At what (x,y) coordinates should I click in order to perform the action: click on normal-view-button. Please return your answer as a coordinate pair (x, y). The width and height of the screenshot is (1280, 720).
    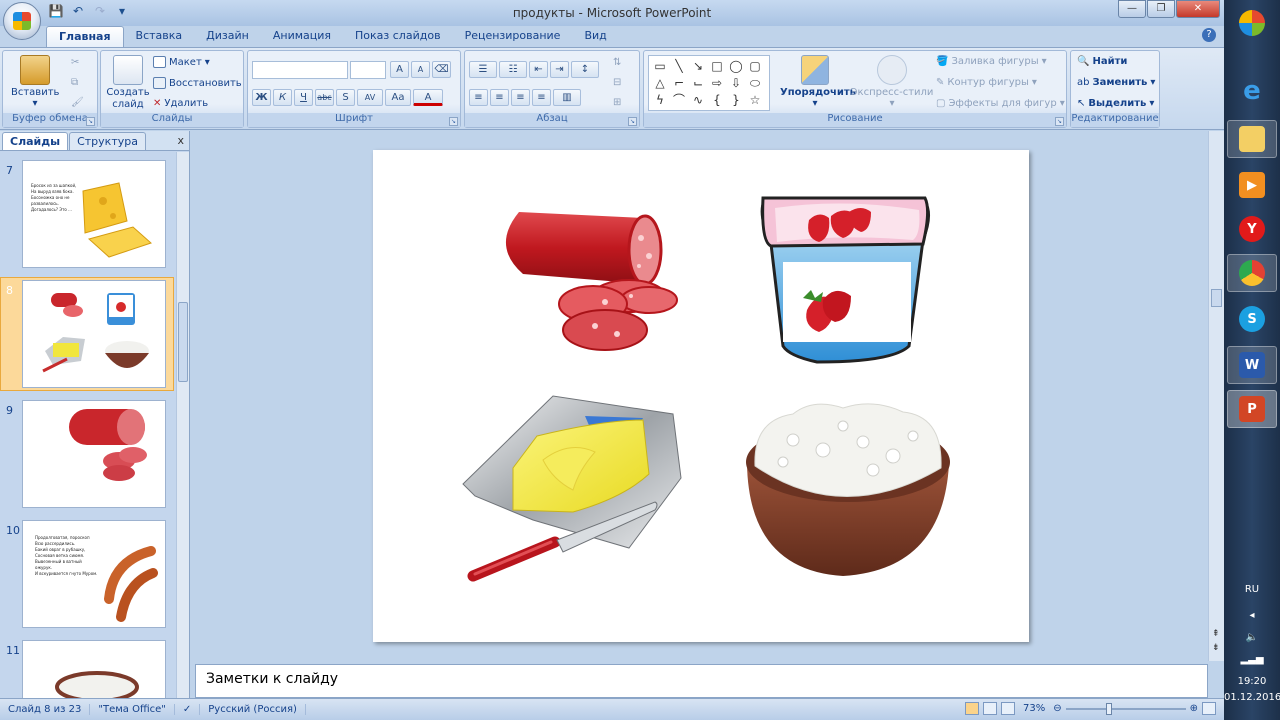
    Looking at the image, I should click on (971, 708).